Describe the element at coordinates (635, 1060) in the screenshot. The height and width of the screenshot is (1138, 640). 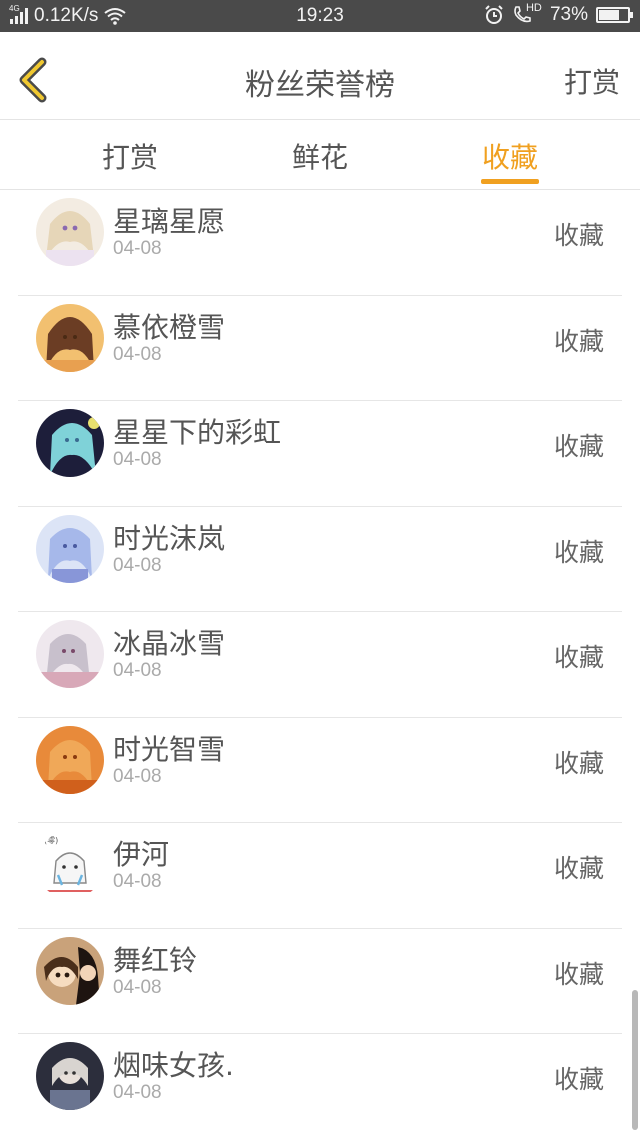
I see `scrollbar` at that location.